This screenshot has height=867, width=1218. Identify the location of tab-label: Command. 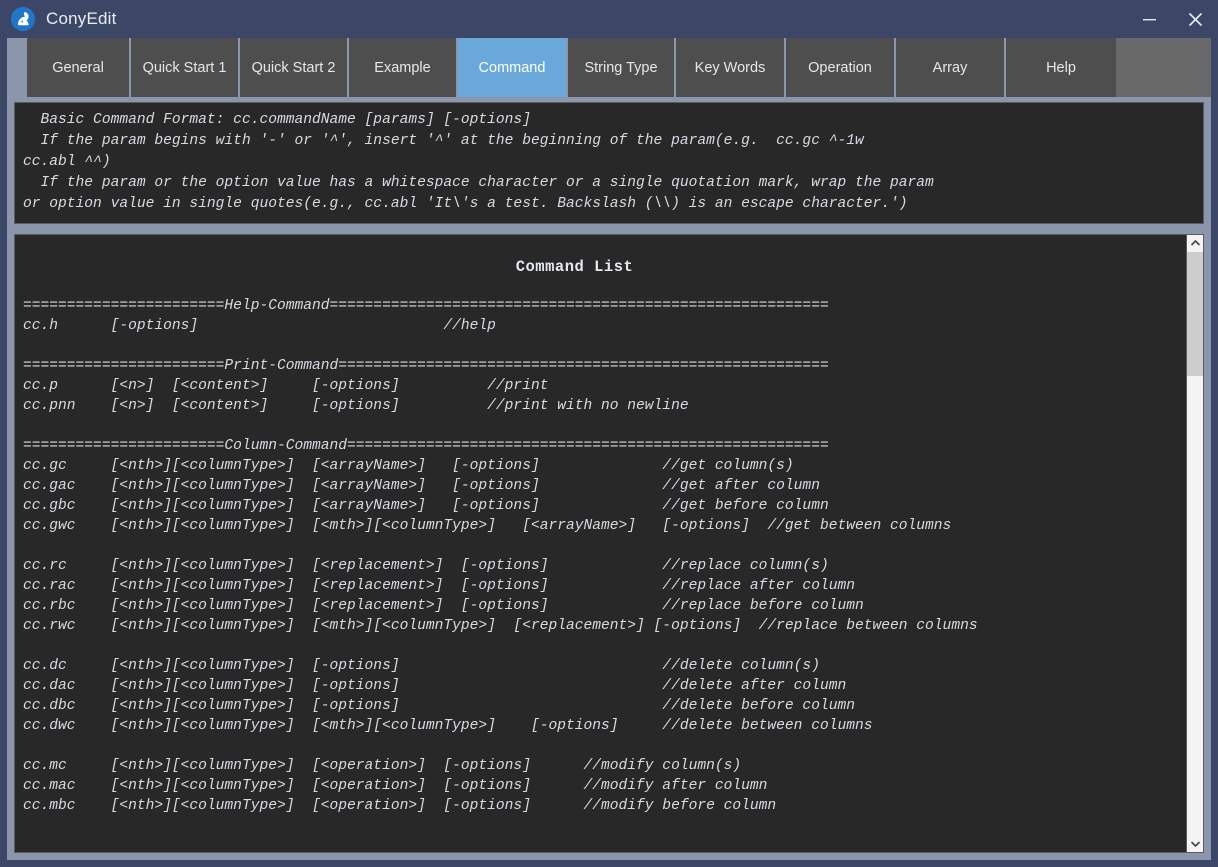
(512, 67).